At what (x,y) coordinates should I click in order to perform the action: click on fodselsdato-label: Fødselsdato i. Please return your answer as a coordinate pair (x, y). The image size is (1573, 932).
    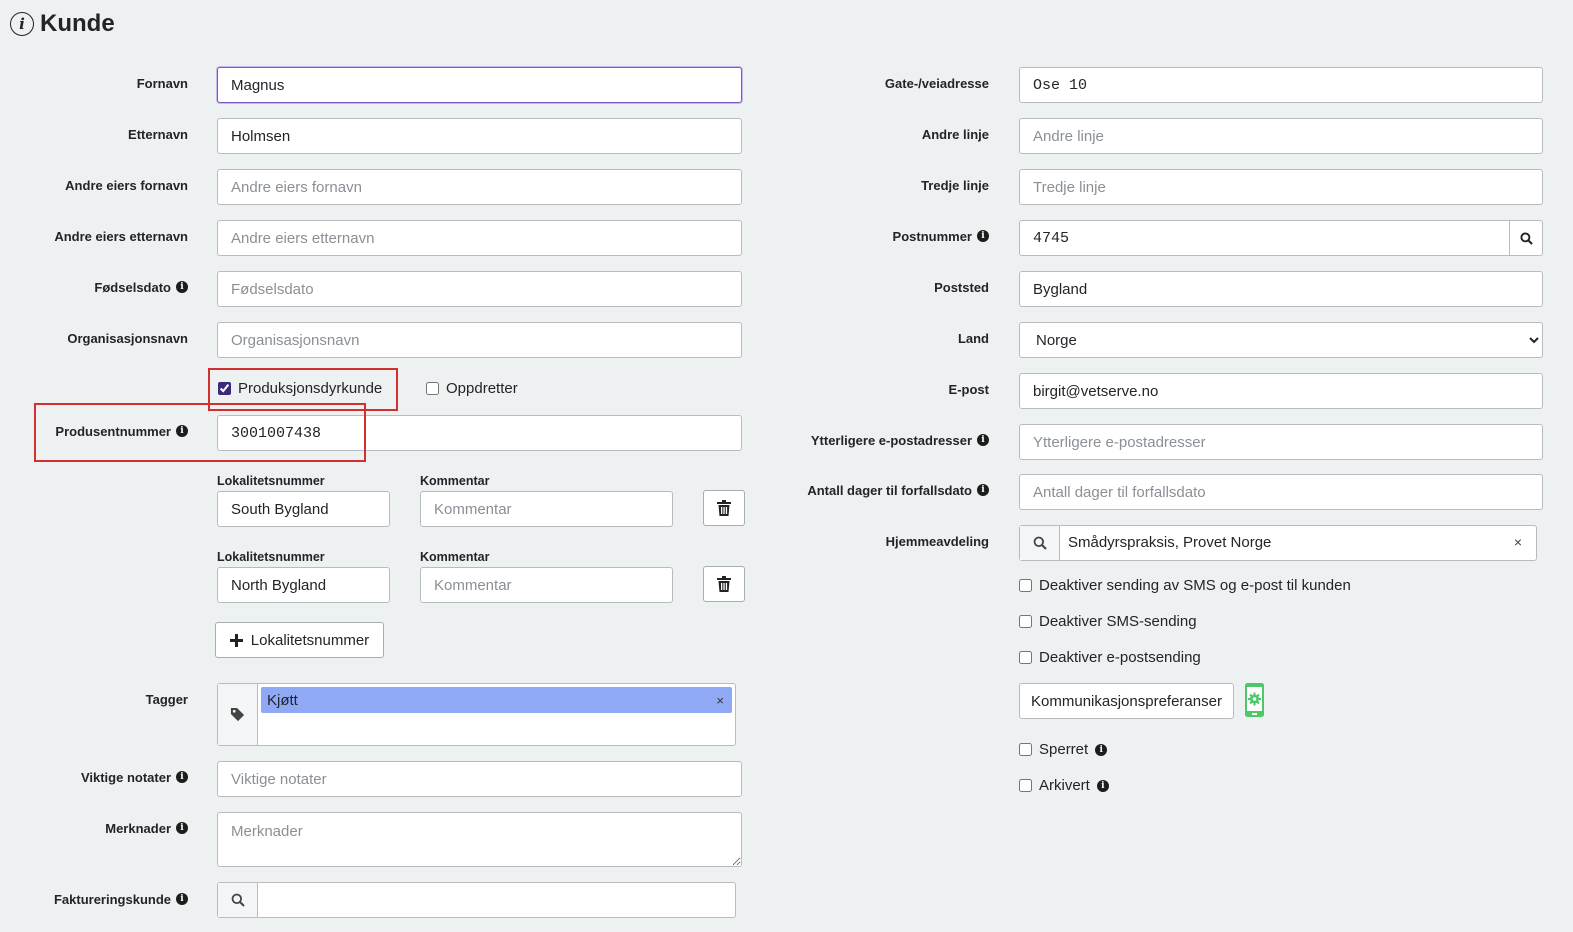
    Looking at the image, I should click on (94, 287).